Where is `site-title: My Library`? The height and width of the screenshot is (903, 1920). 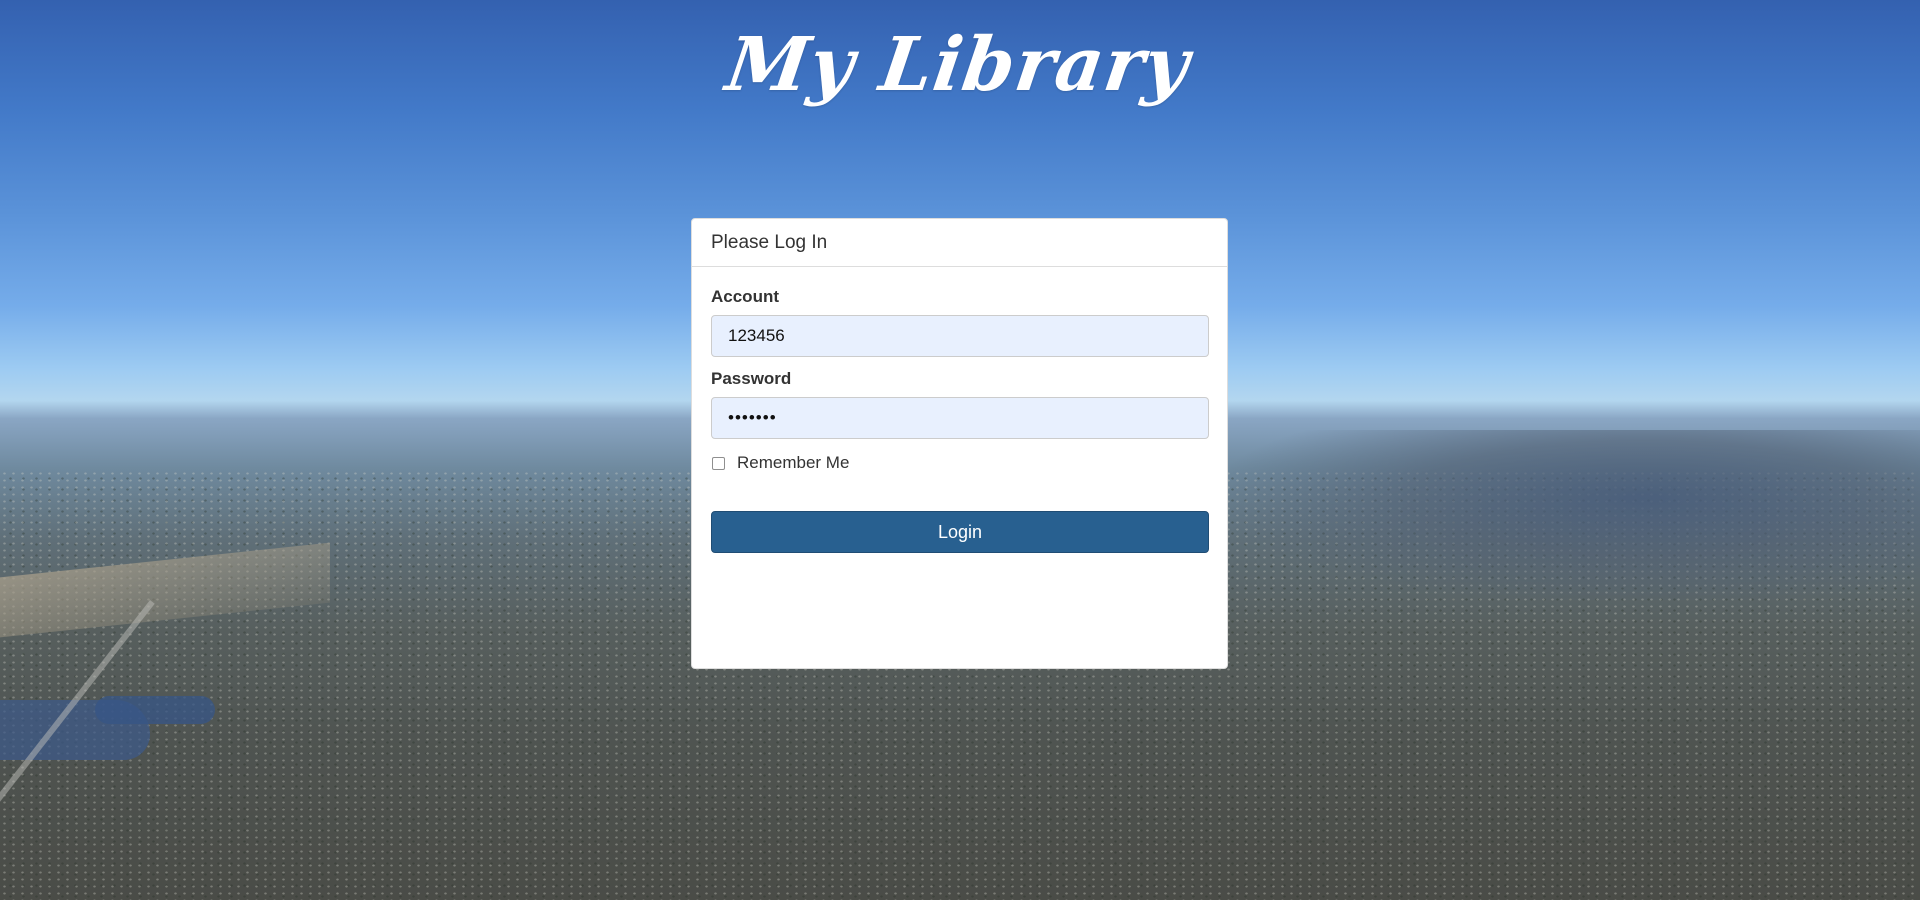
site-title: My Library is located at coordinates (958, 65).